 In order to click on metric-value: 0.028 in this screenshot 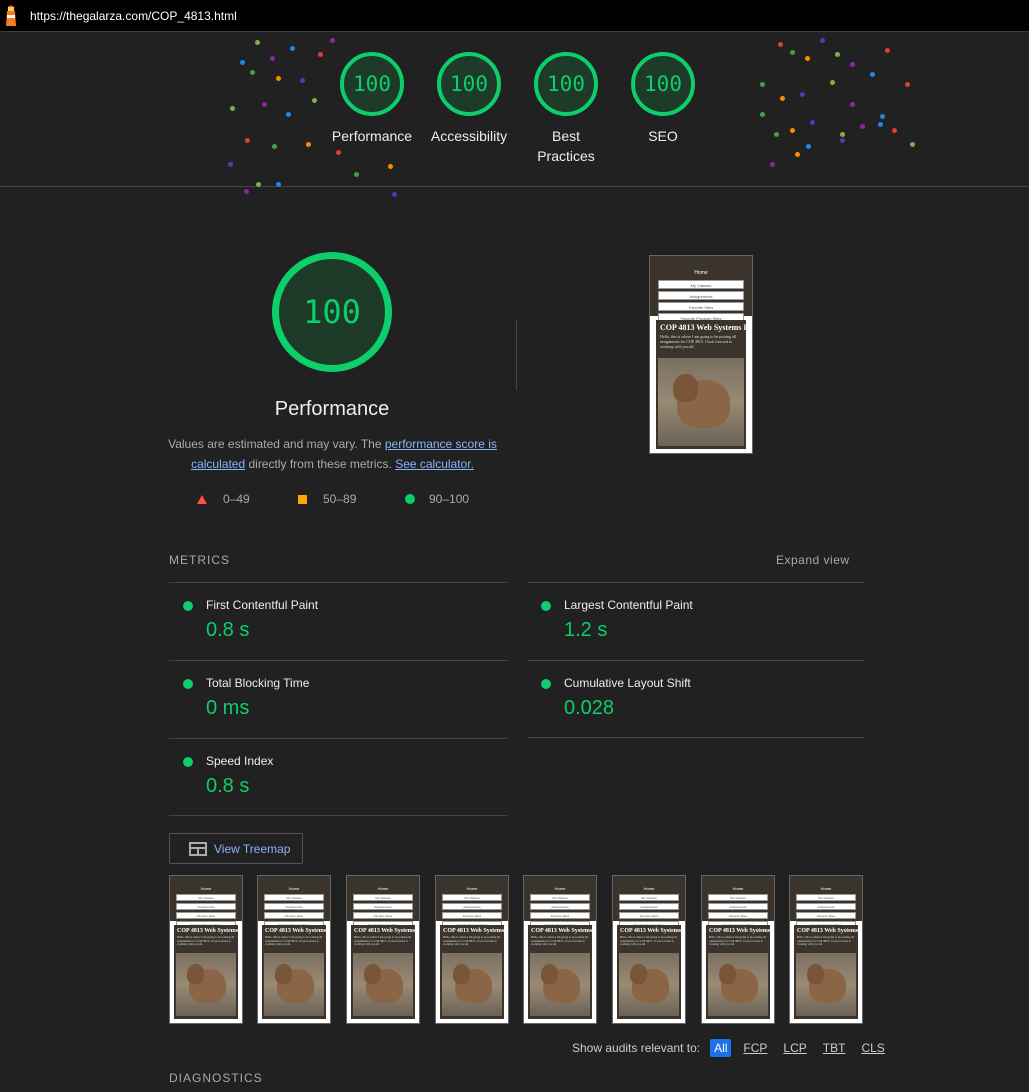, I will do `click(589, 708)`.